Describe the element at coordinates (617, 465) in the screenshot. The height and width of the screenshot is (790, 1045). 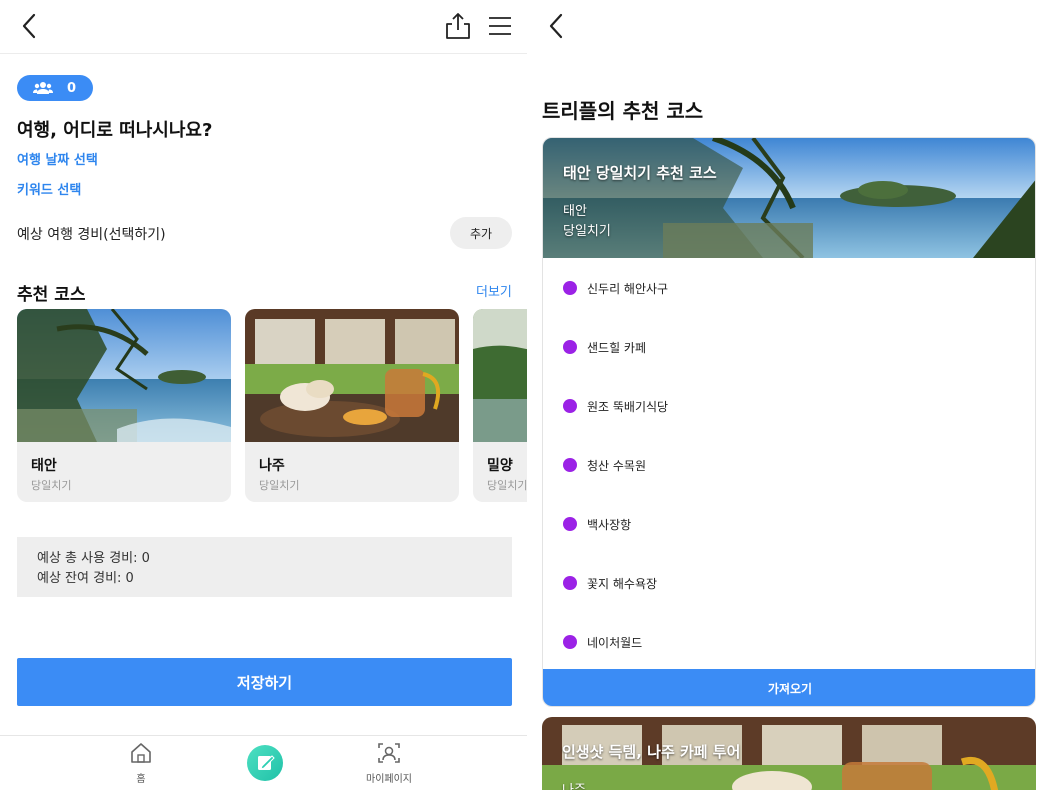
I see `stop-name: 청산 수목원` at that location.